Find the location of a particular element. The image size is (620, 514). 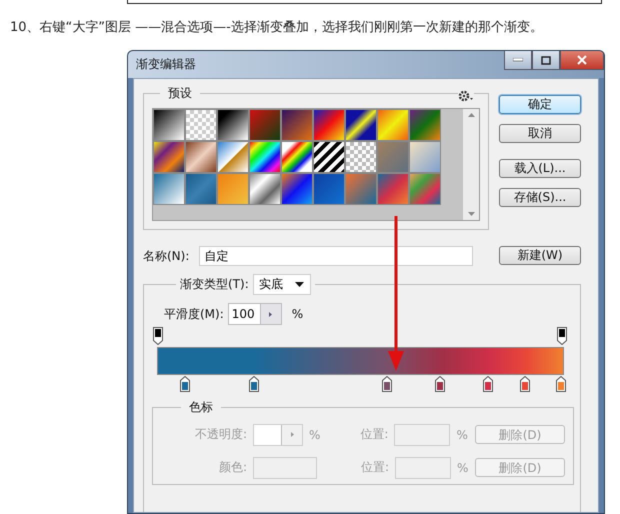

minimize-icon is located at coordinates (518, 60).